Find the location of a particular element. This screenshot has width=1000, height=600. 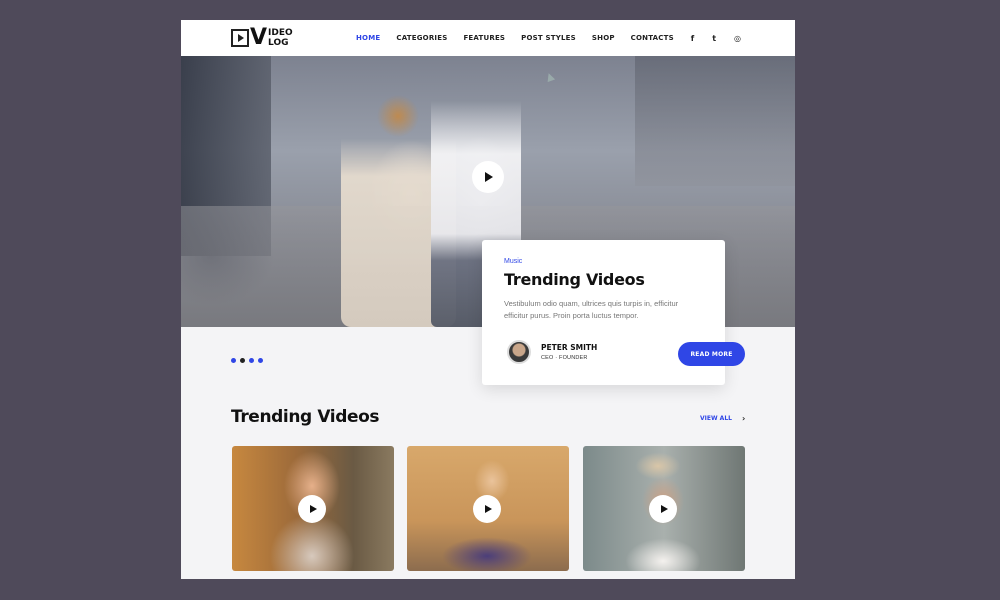

twitter-icon: t is located at coordinates (714, 38).